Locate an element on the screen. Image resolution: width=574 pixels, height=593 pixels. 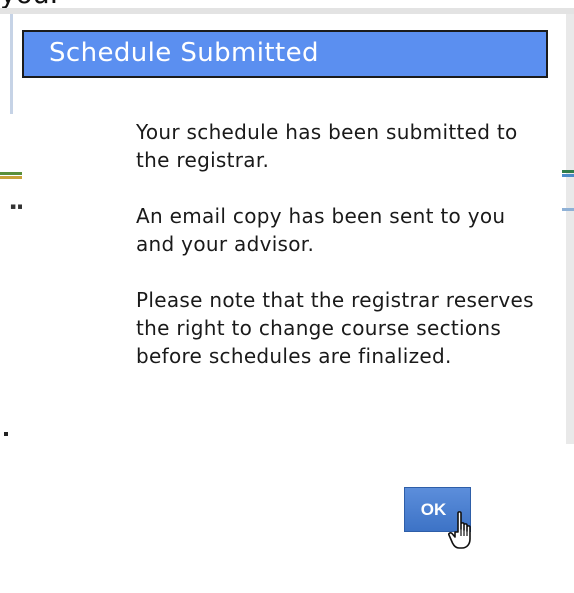
background-window-left-edge is located at coordinates (11, 64).